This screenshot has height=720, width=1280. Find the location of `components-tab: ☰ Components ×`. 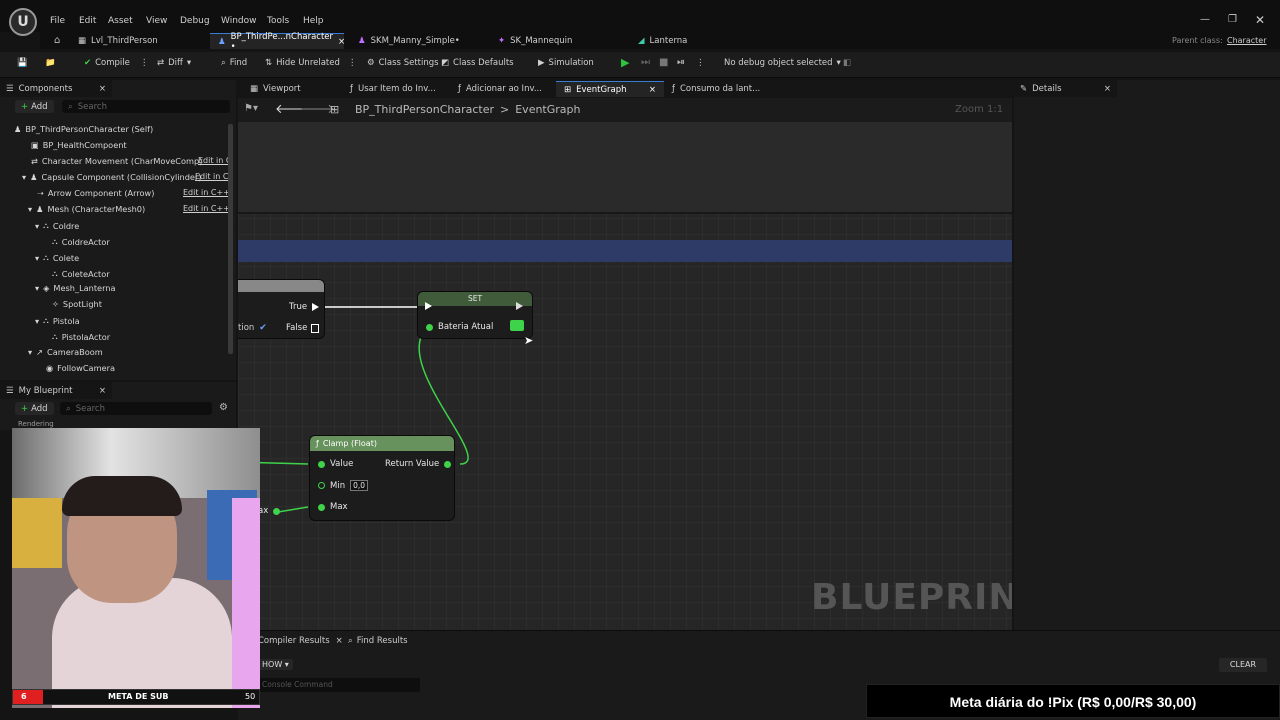

components-tab: ☰ Components × is located at coordinates (56, 88).